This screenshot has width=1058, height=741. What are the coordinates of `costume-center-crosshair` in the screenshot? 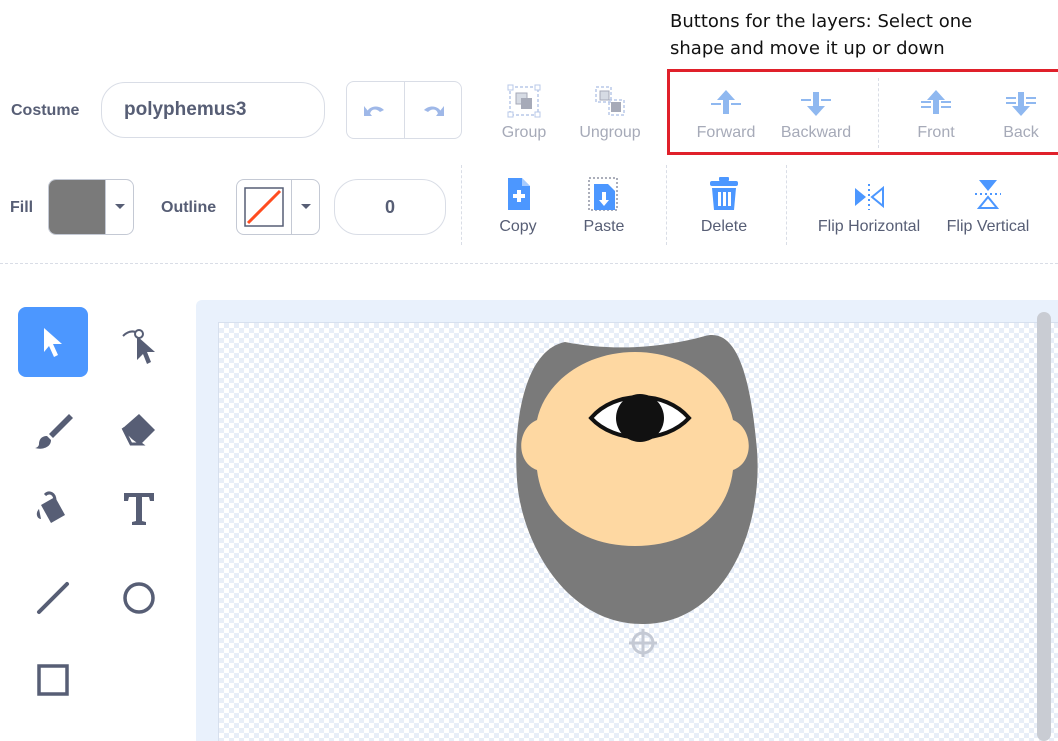 It's located at (643, 643).